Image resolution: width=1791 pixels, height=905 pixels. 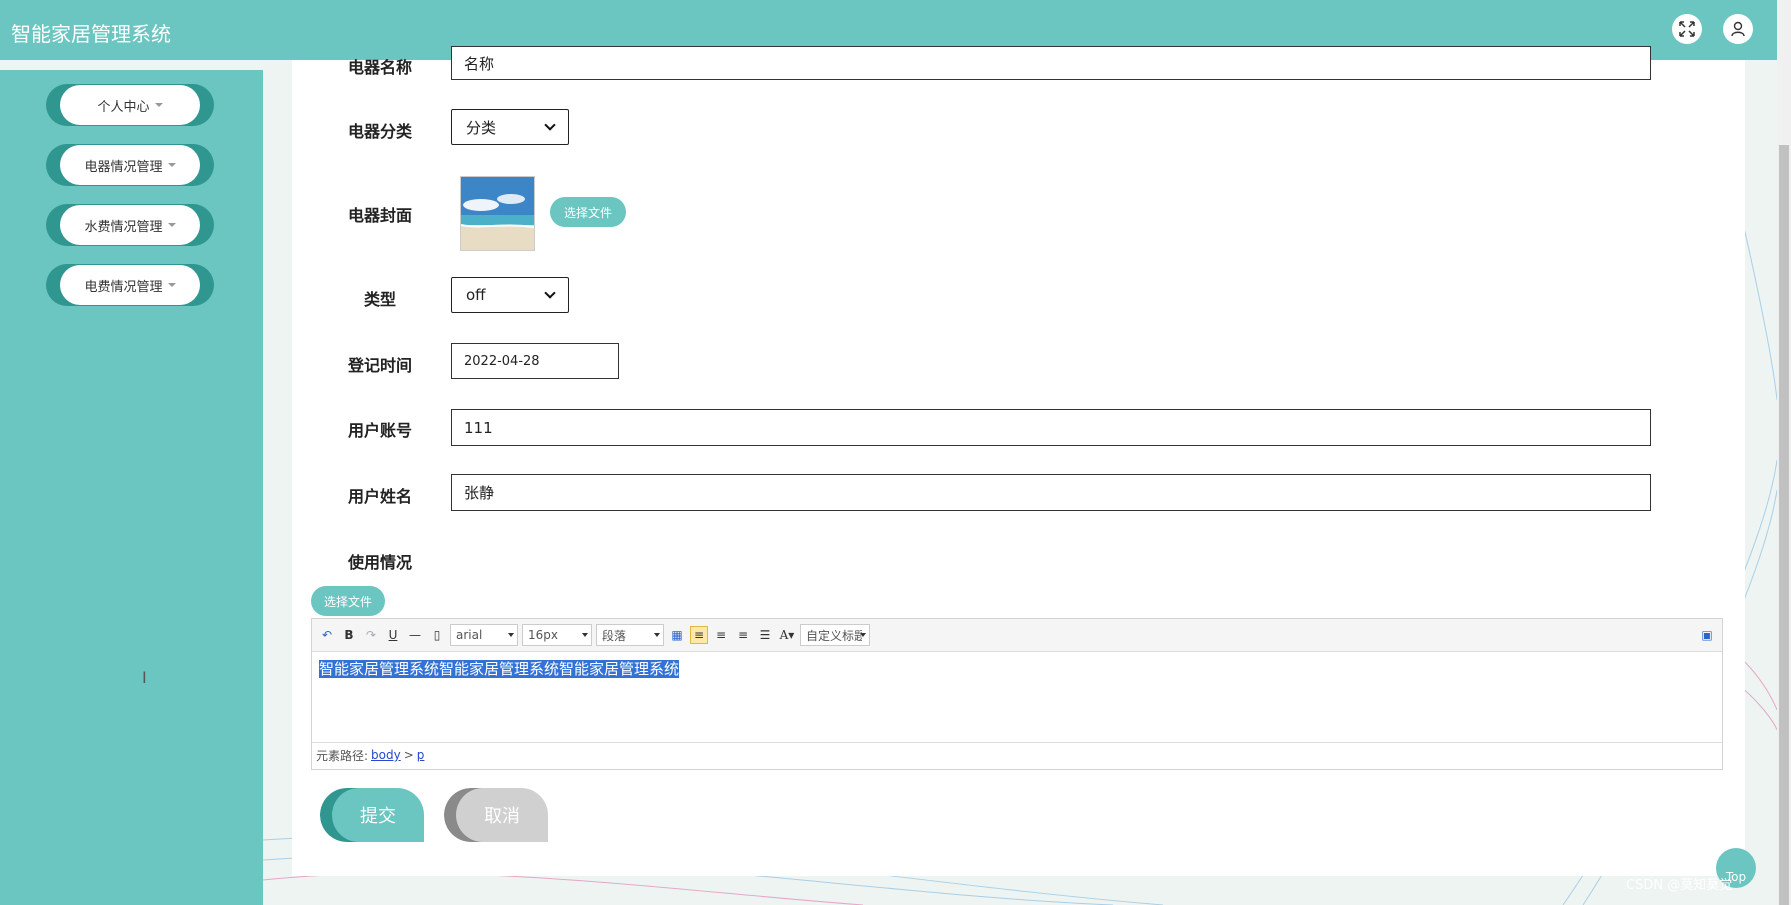 What do you see at coordinates (379, 131) in the screenshot?
I see `category-label: 电器分类` at bounding box center [379, 131].